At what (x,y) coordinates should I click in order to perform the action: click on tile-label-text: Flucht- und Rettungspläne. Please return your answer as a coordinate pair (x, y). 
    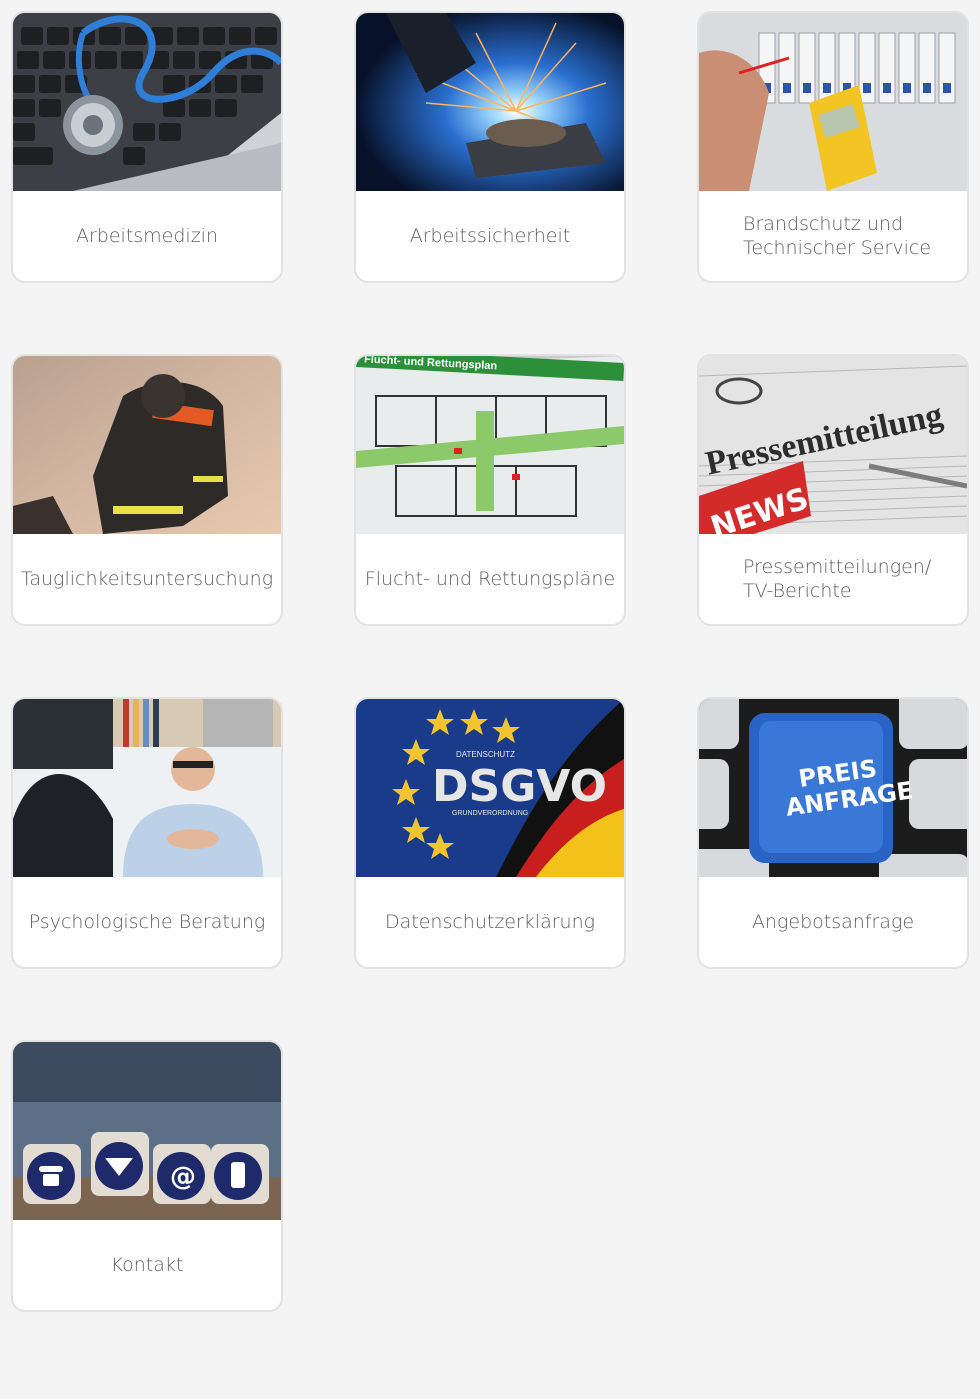
    Looking at the image, I should click on (490, 579).